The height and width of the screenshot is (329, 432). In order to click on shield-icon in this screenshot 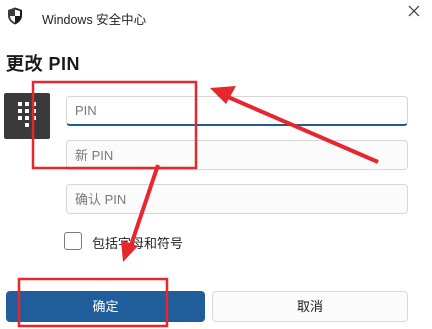, I will do `click(15, 16)`.